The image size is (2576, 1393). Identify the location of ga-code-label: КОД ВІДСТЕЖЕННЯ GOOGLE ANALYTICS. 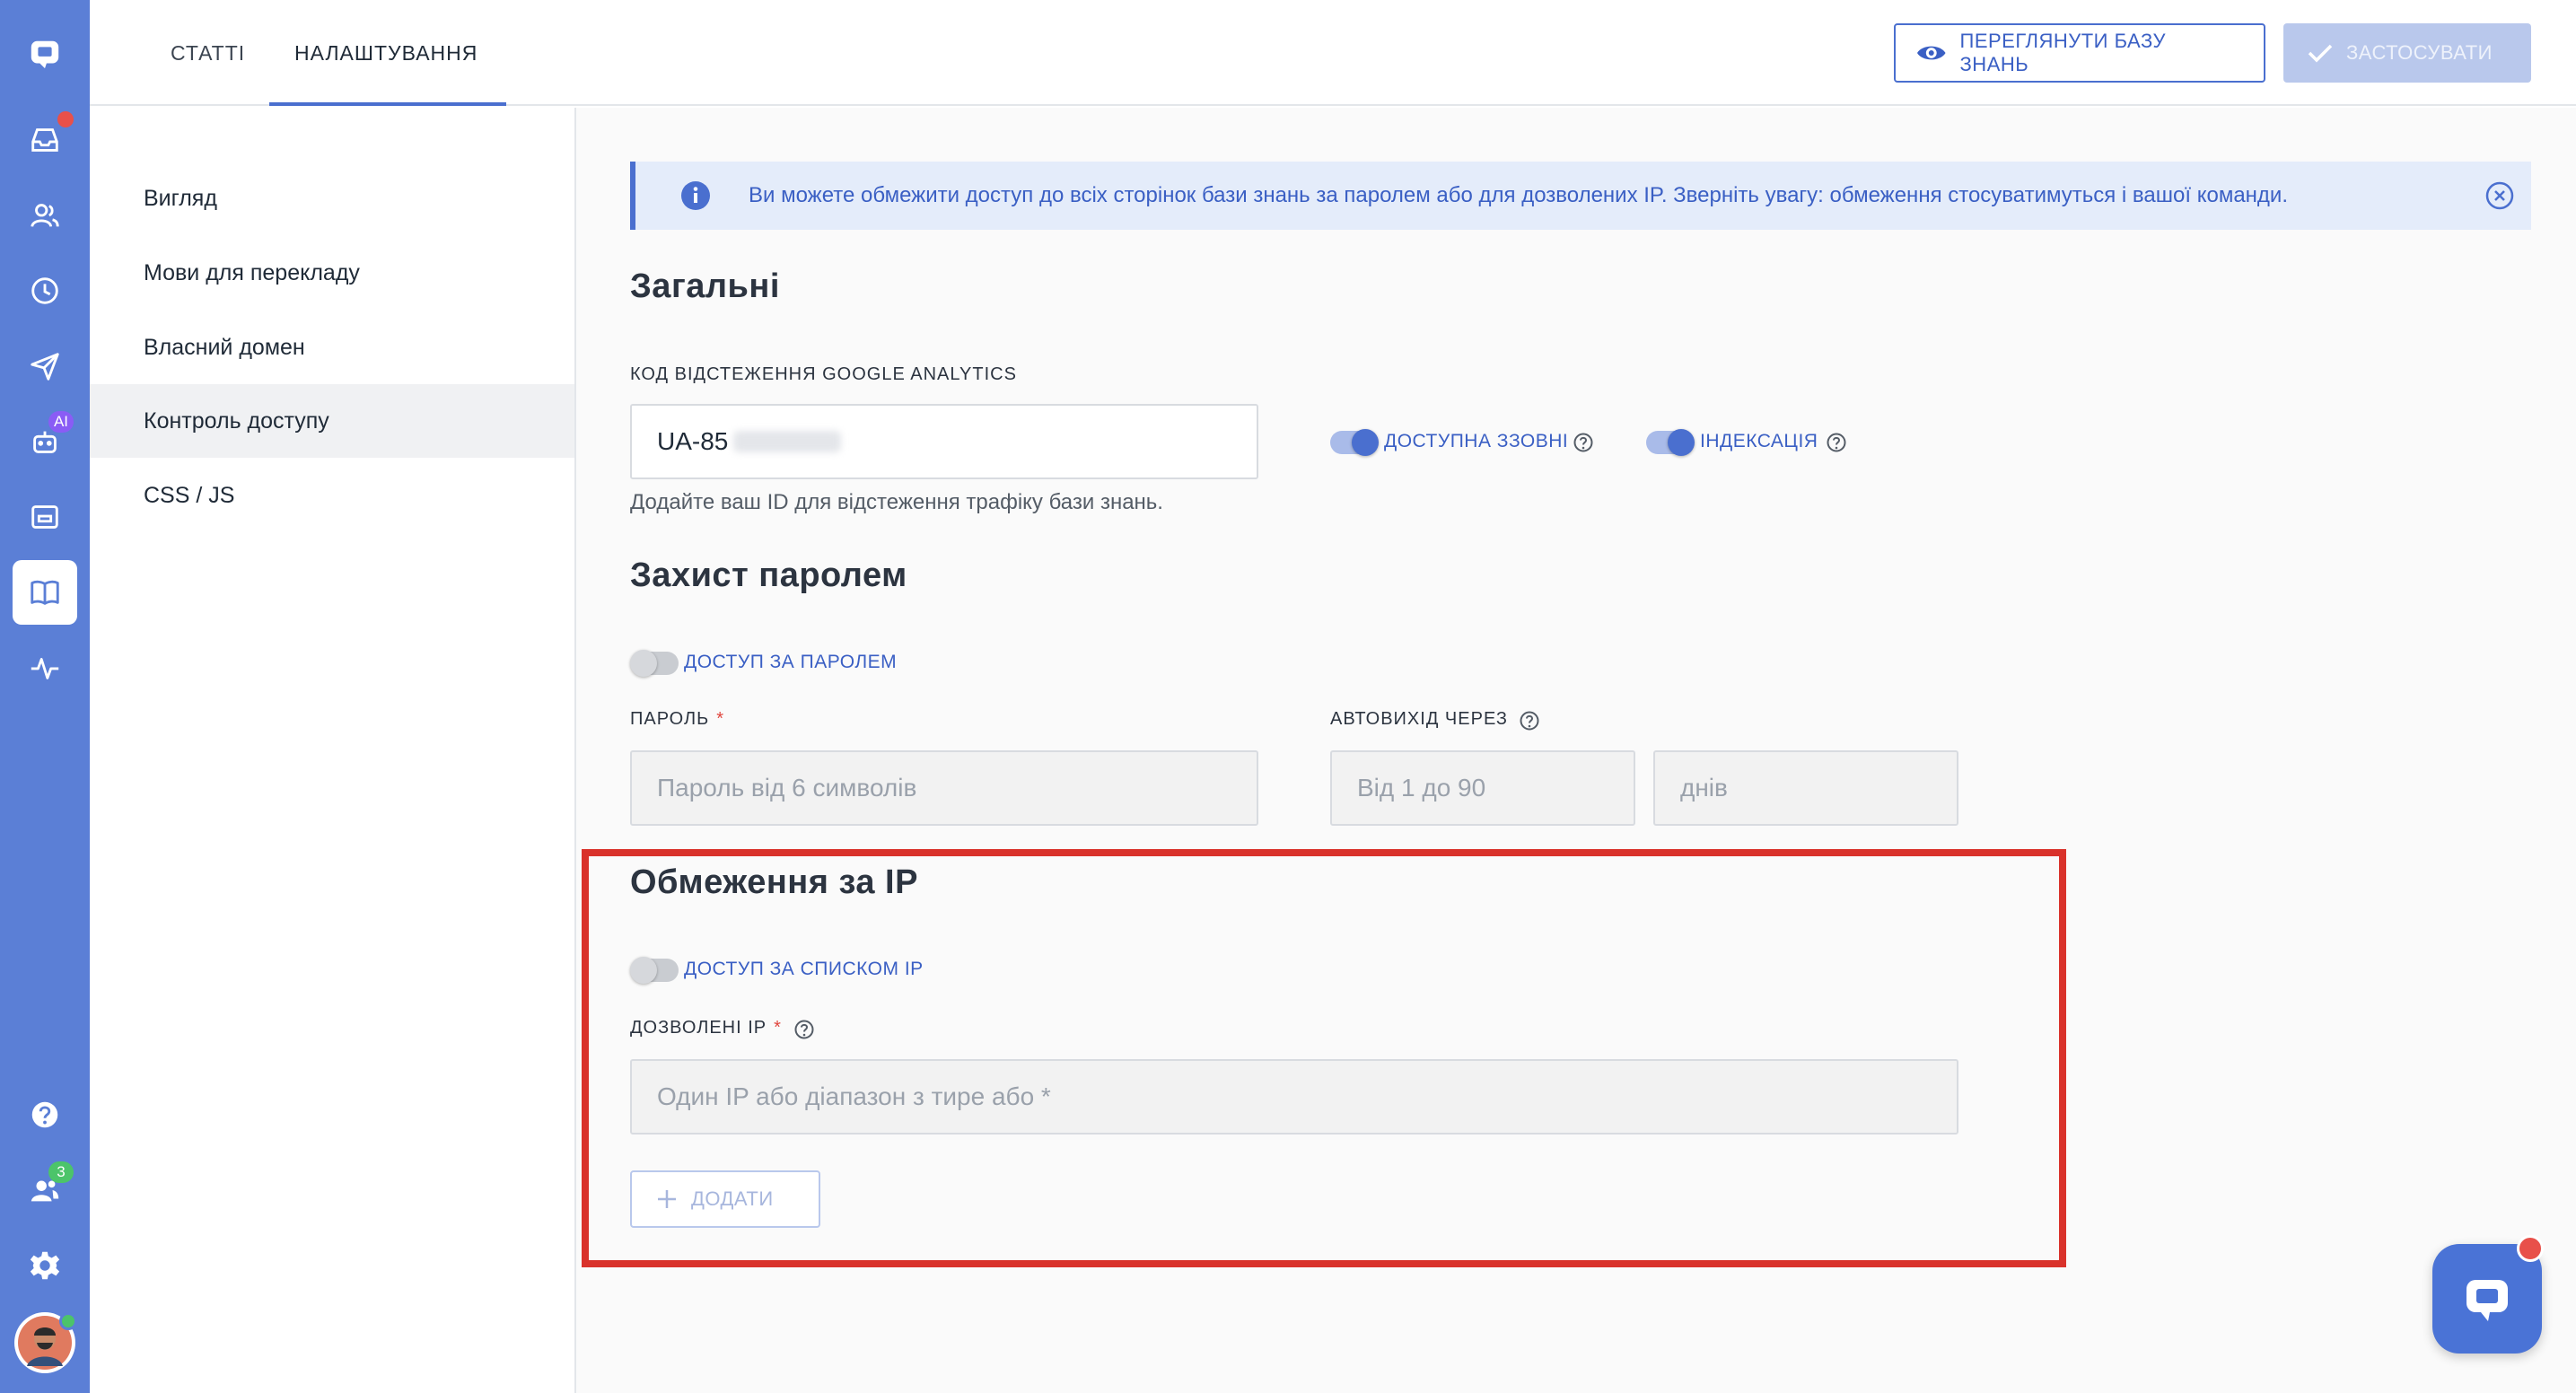
(823, 374).